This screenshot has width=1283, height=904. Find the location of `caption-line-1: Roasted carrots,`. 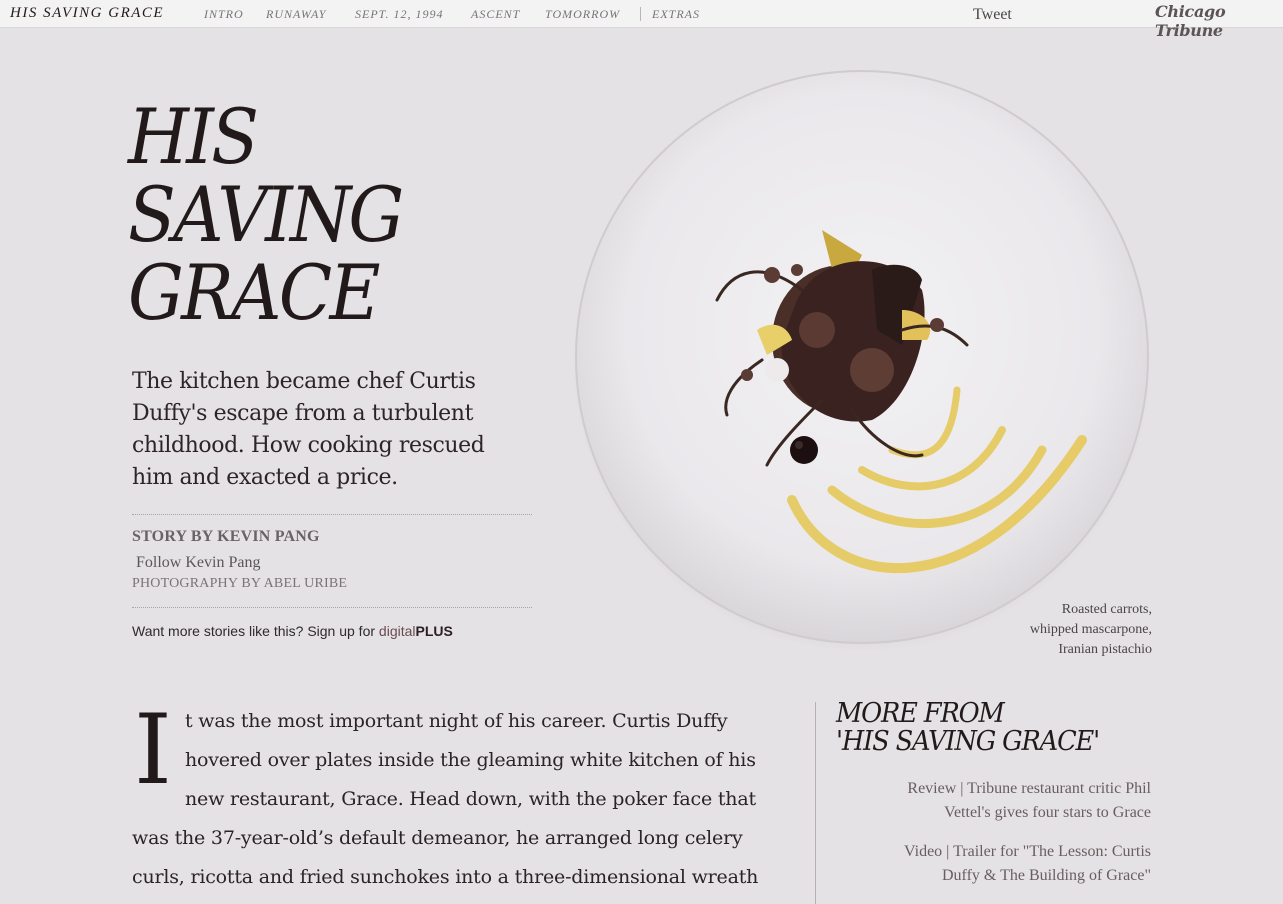

caption-line-1: Roasted carrots, is located at coordinates (1106, 609).